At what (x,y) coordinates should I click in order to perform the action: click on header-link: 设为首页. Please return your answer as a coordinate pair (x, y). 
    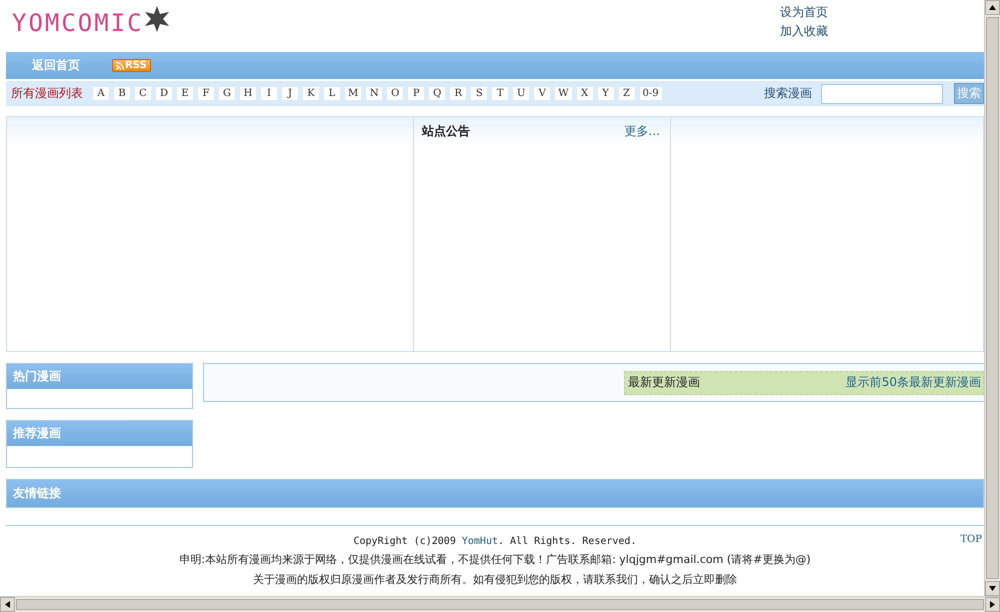
    Looking at the image, I should click on (804, 12).